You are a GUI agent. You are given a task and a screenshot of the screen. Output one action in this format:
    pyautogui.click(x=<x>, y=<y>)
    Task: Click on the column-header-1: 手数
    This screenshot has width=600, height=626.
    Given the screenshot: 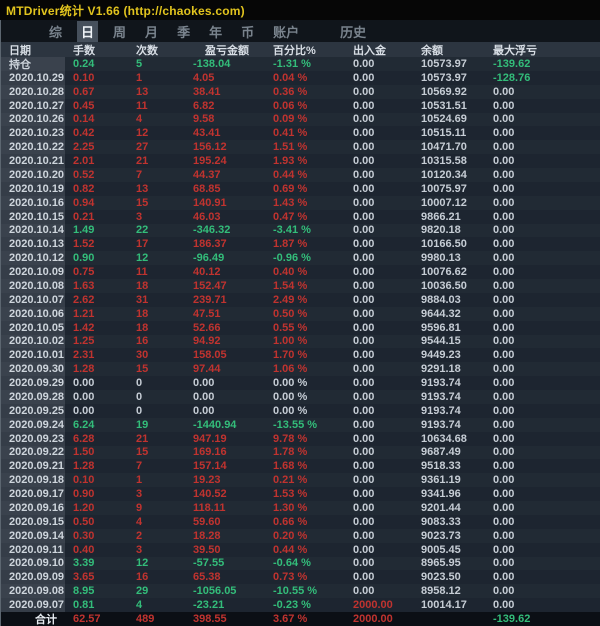 What is the action you would take?
    pyautogui.click(x=84, y=50)
    